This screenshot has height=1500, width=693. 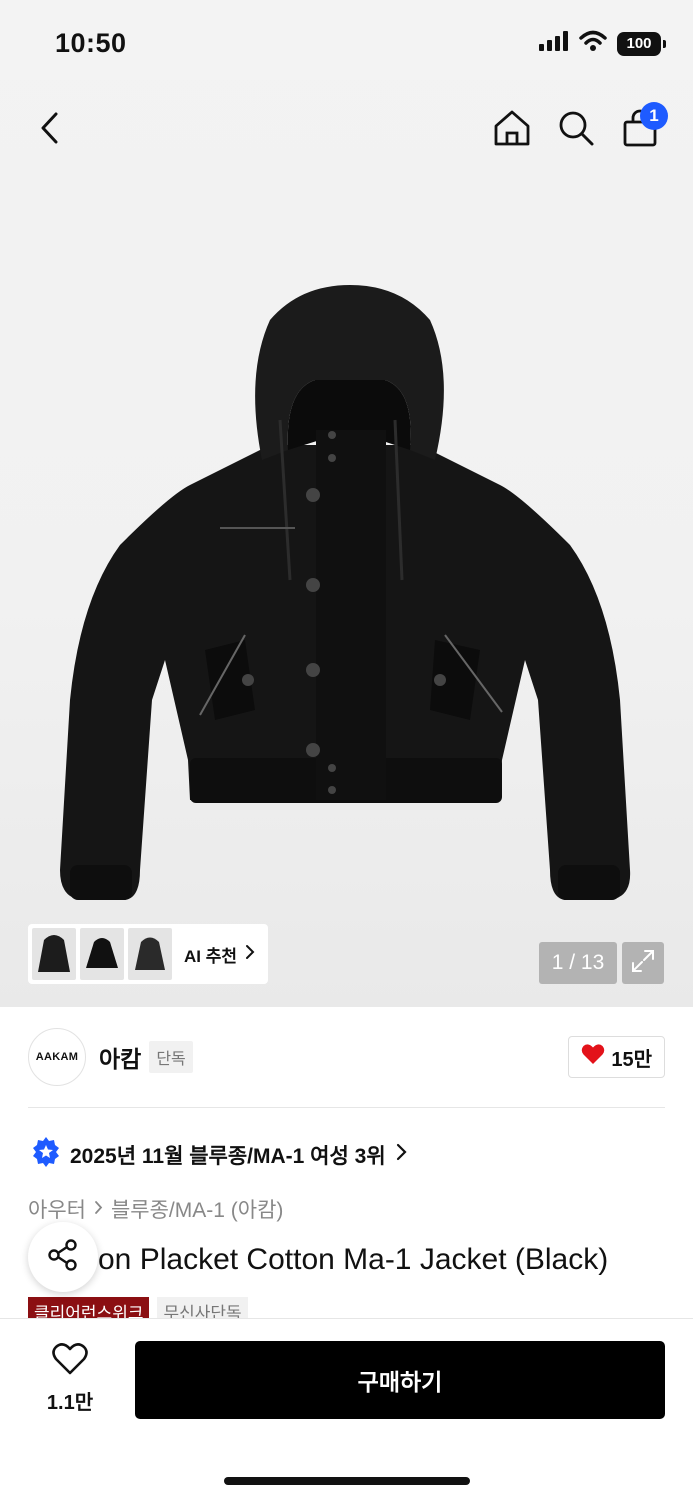 I want to click on expand-image-button, so click(x=643, y=963).